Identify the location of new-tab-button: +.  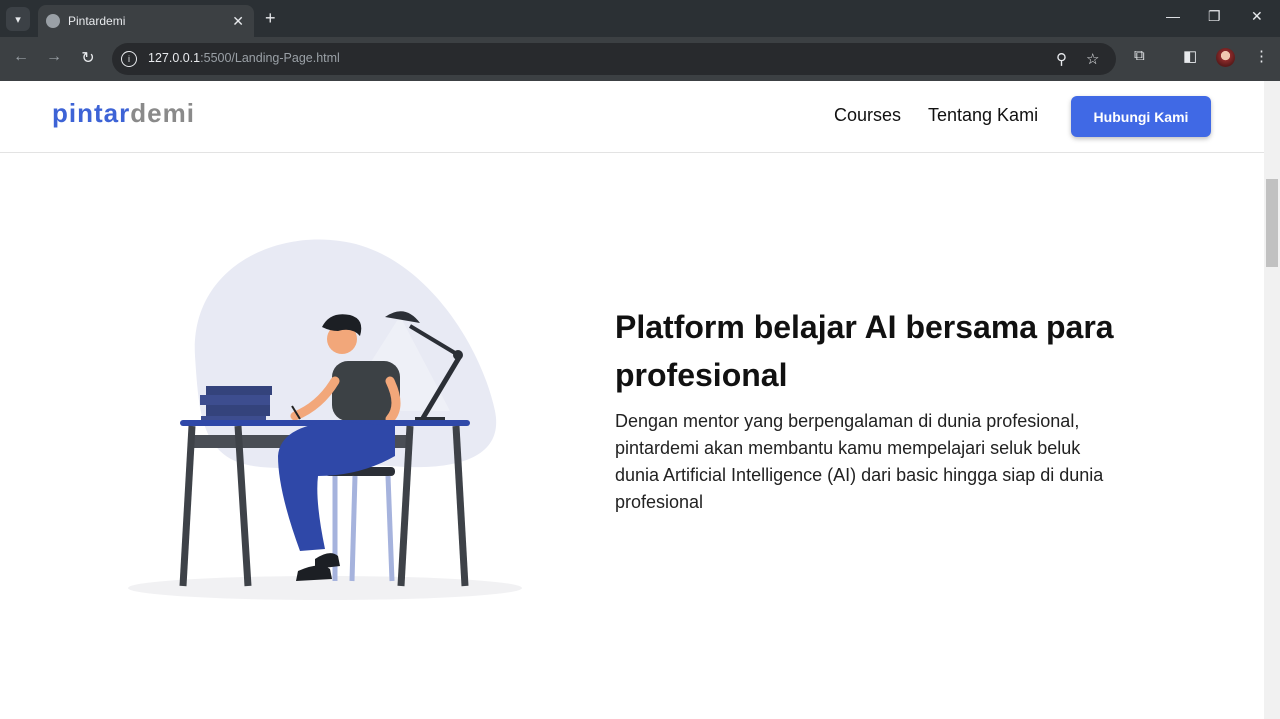
(270, 18).